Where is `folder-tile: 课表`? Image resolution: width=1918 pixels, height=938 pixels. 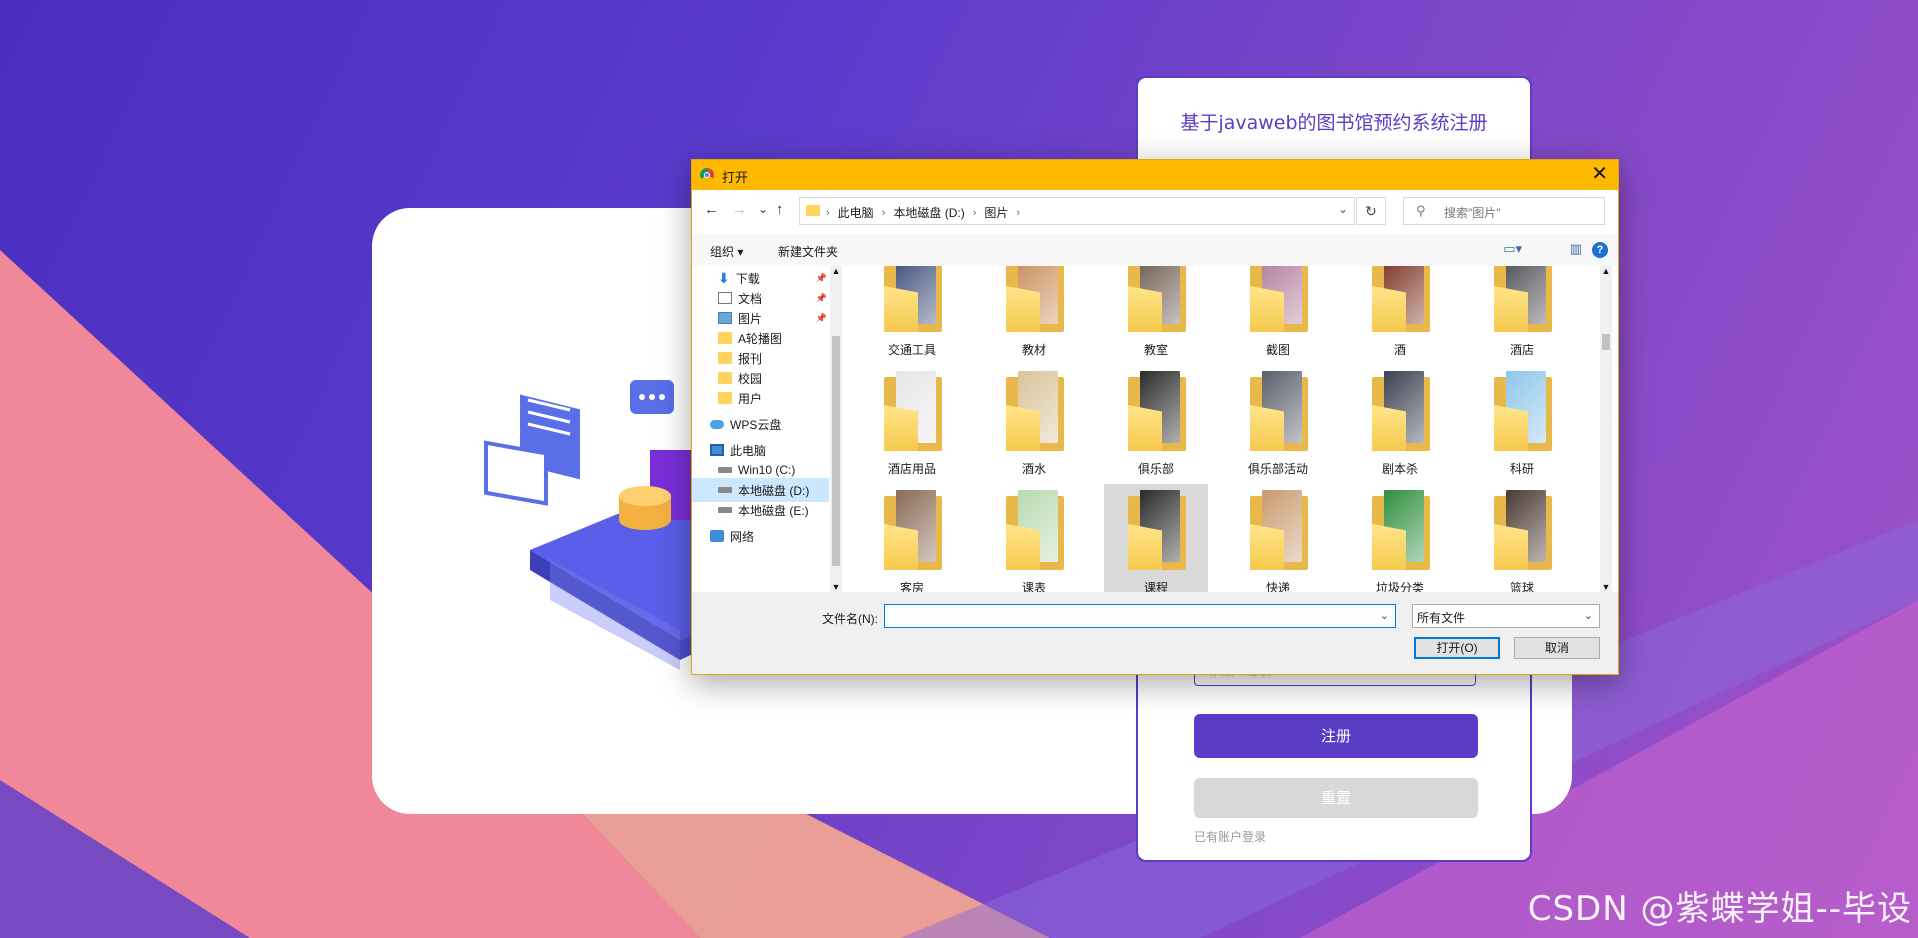
folder-tile: 课表 is located at coordinates (1034, 538).